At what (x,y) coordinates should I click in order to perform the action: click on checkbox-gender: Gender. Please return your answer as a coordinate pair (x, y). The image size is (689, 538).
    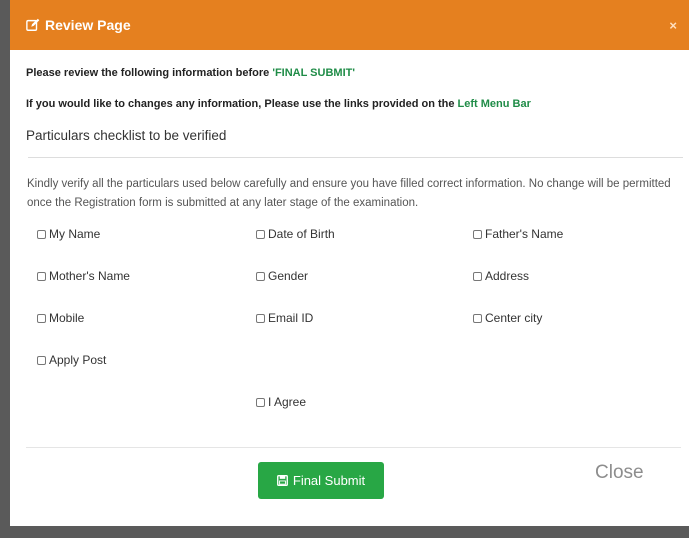
    Looking at the image, I should click on (282, 276).